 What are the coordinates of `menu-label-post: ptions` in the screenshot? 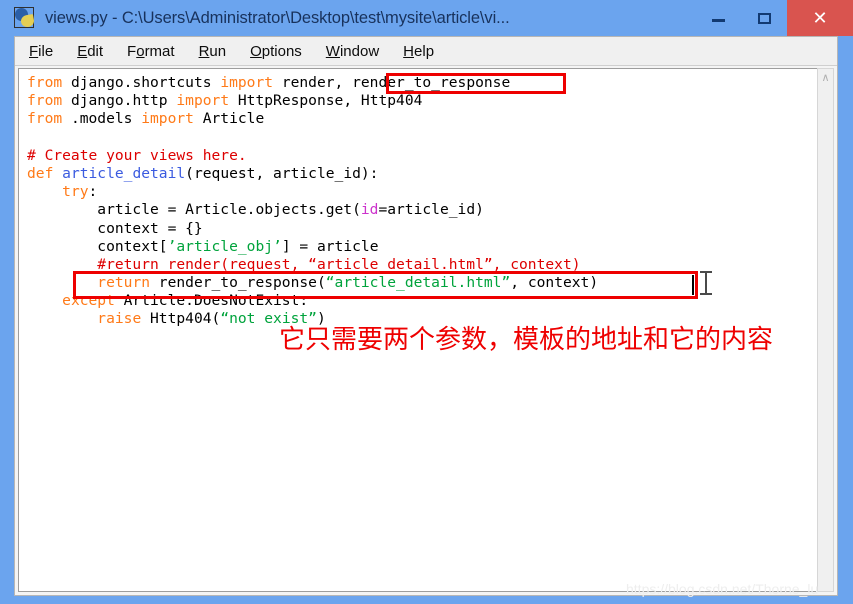 It's located at (281, 51).